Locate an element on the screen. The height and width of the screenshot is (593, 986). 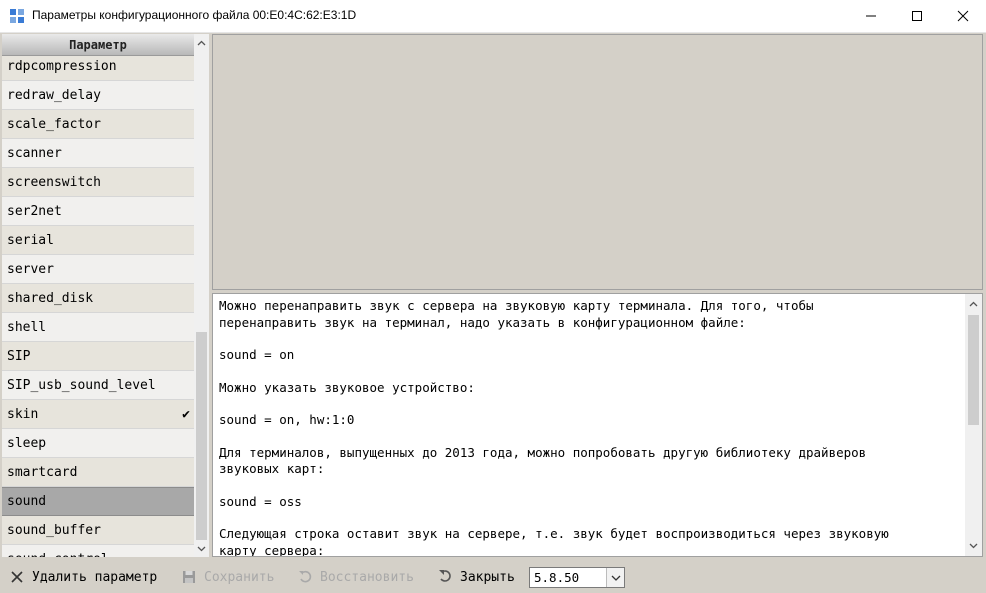
restore-label: Восстановить is located at coordinates (367, 577).